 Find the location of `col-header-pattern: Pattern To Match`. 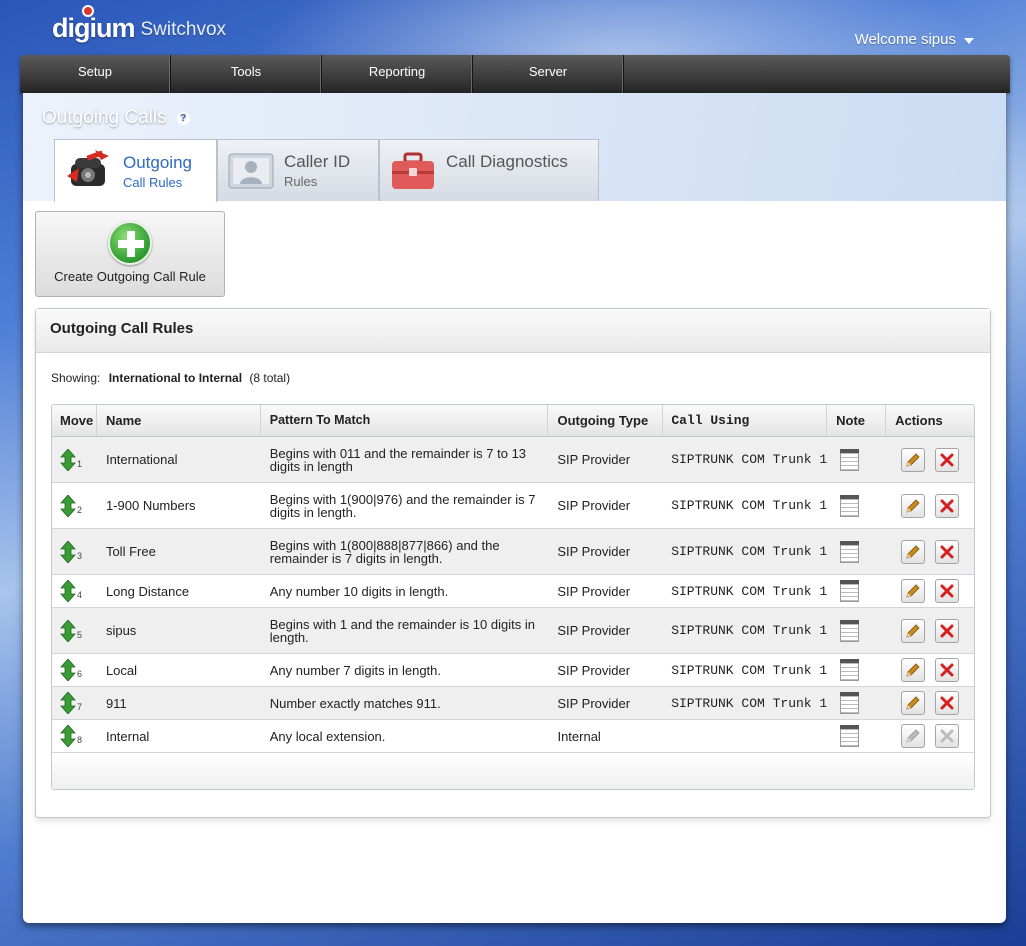

col-header-pattern: Pattern To Match is located at coordinates (405, 420).